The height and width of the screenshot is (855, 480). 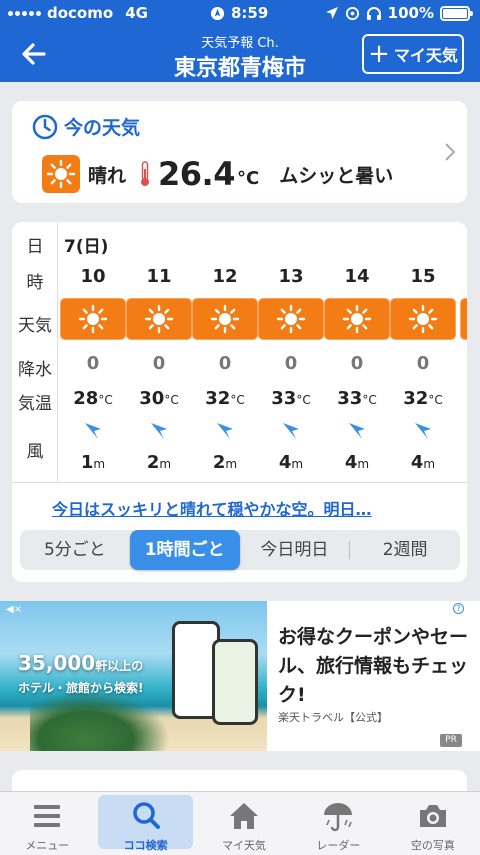 I want to click on add-my-weather-button: + マイ天気, so click(x=413, y=54).